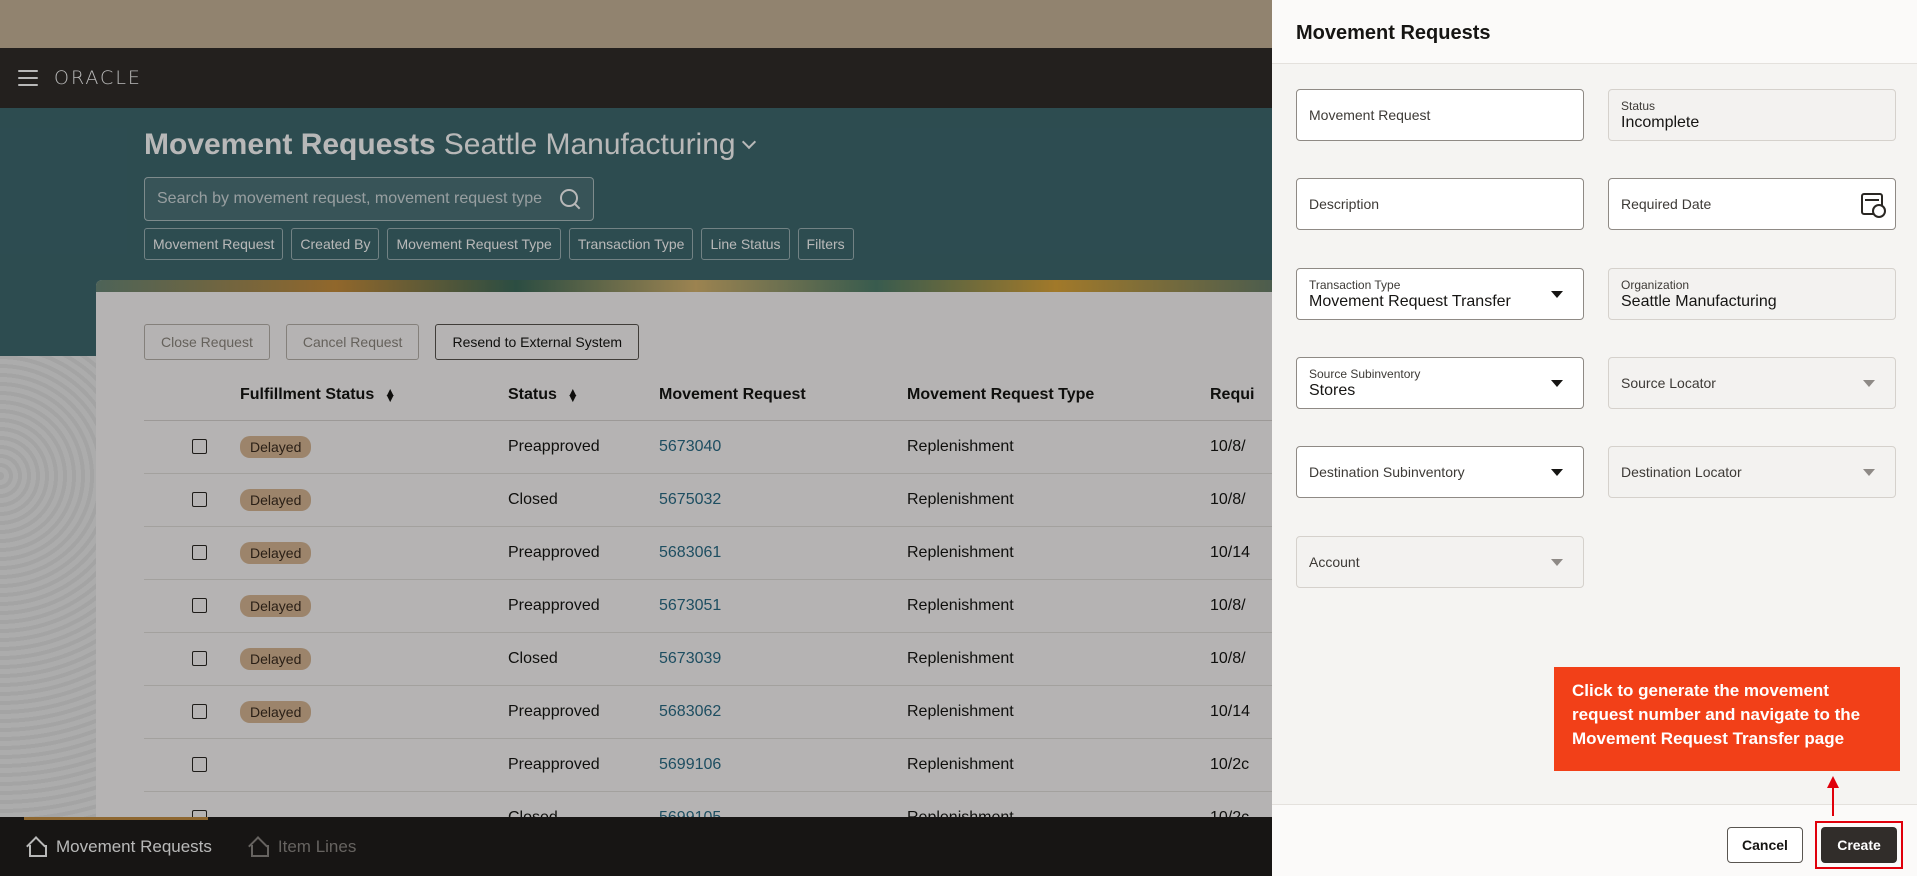 The height and width of the screenshot is (876, 1917). Describe the element at coordinates (1681, 472) in the screenshot. I see `destination-locator-placeholder: Destination Locator` at that location.